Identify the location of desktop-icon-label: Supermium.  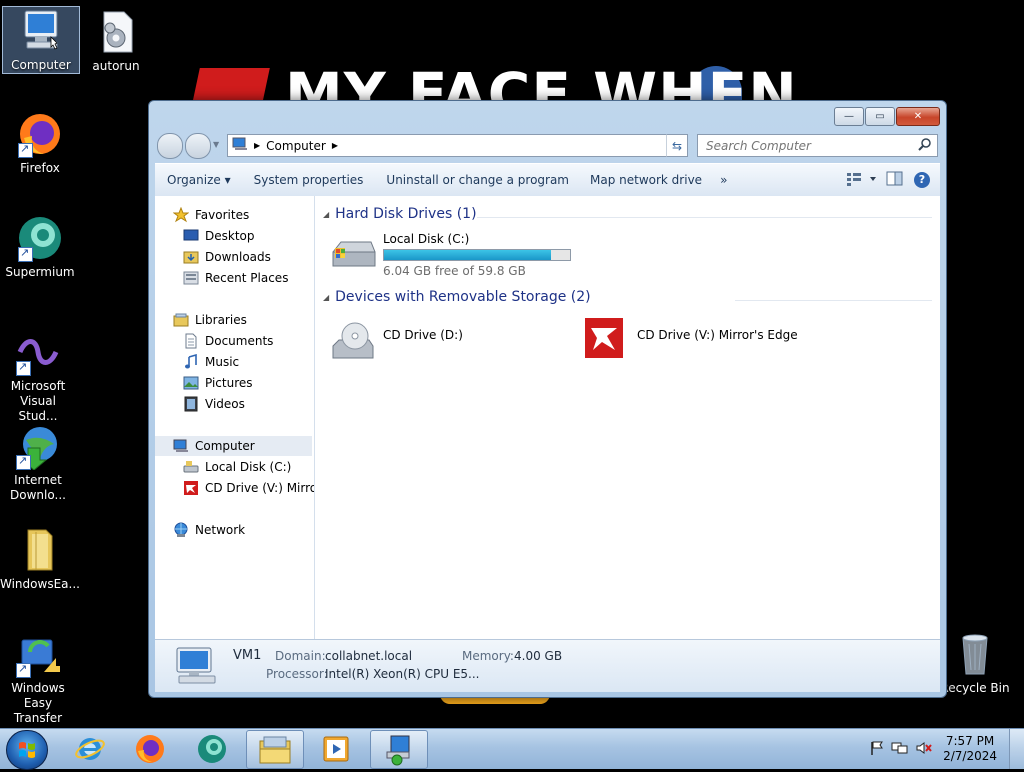
(40, 272).